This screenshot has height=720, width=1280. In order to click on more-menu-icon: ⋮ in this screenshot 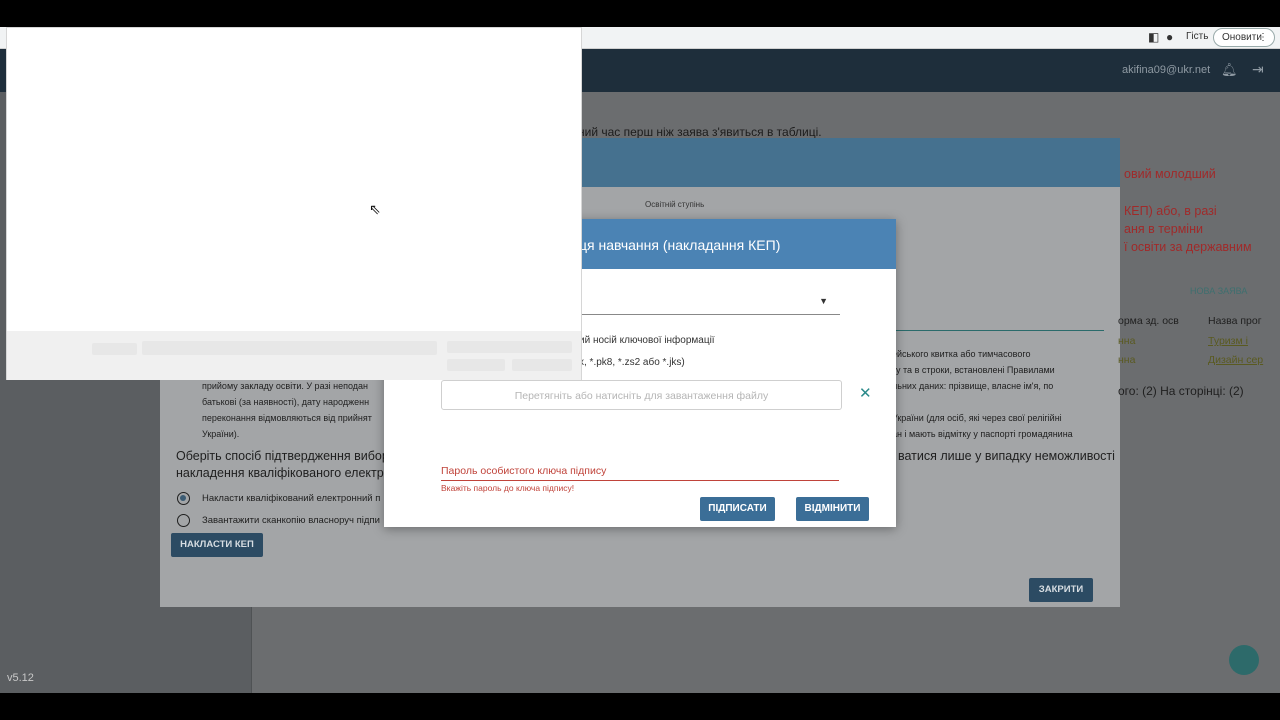, I will do `click(1263, 37)`.